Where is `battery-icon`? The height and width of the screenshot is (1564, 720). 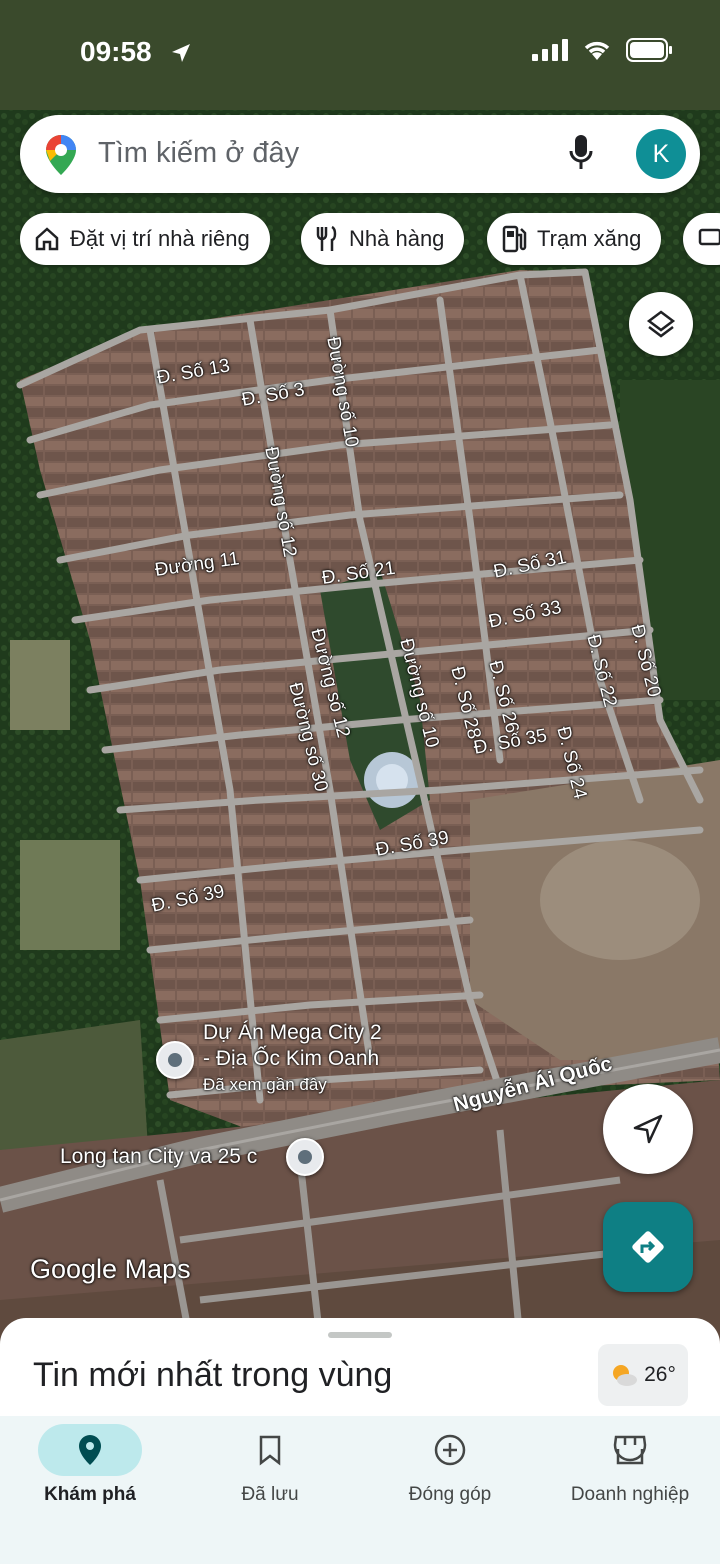 battery-icon is located at coordinates (649, 50).